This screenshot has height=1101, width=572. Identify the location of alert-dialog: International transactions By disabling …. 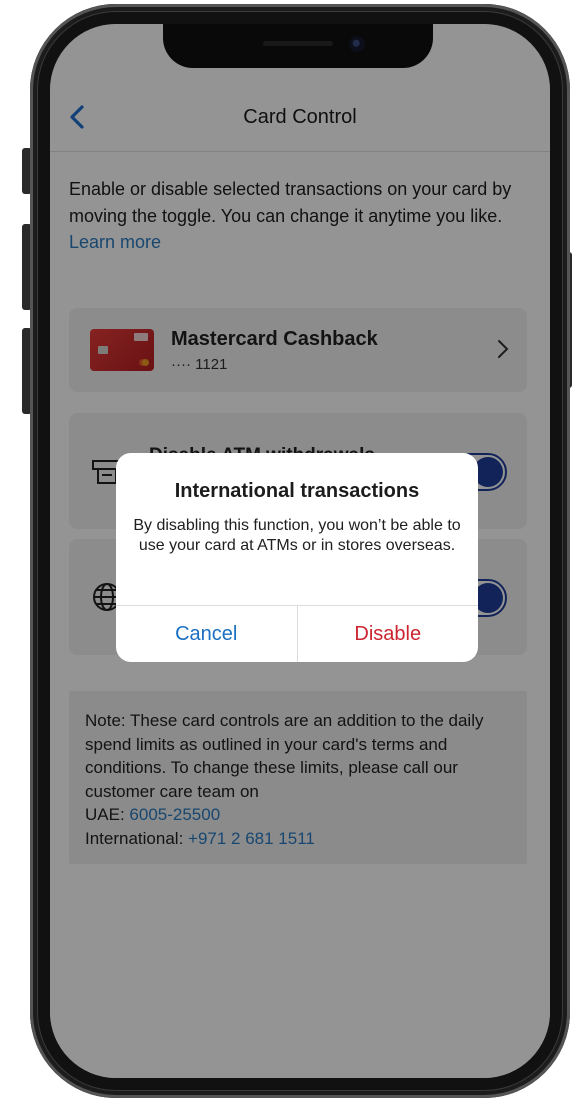
(297, 557).